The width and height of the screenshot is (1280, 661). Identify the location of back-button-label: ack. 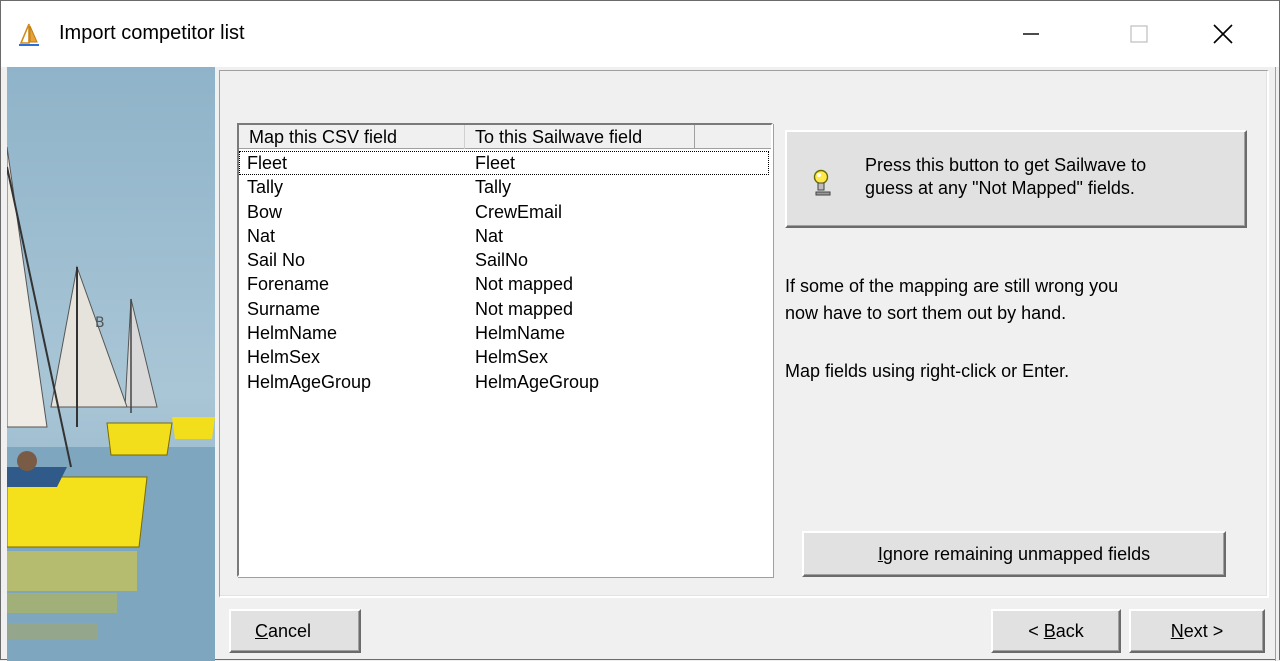
(1069, 630).